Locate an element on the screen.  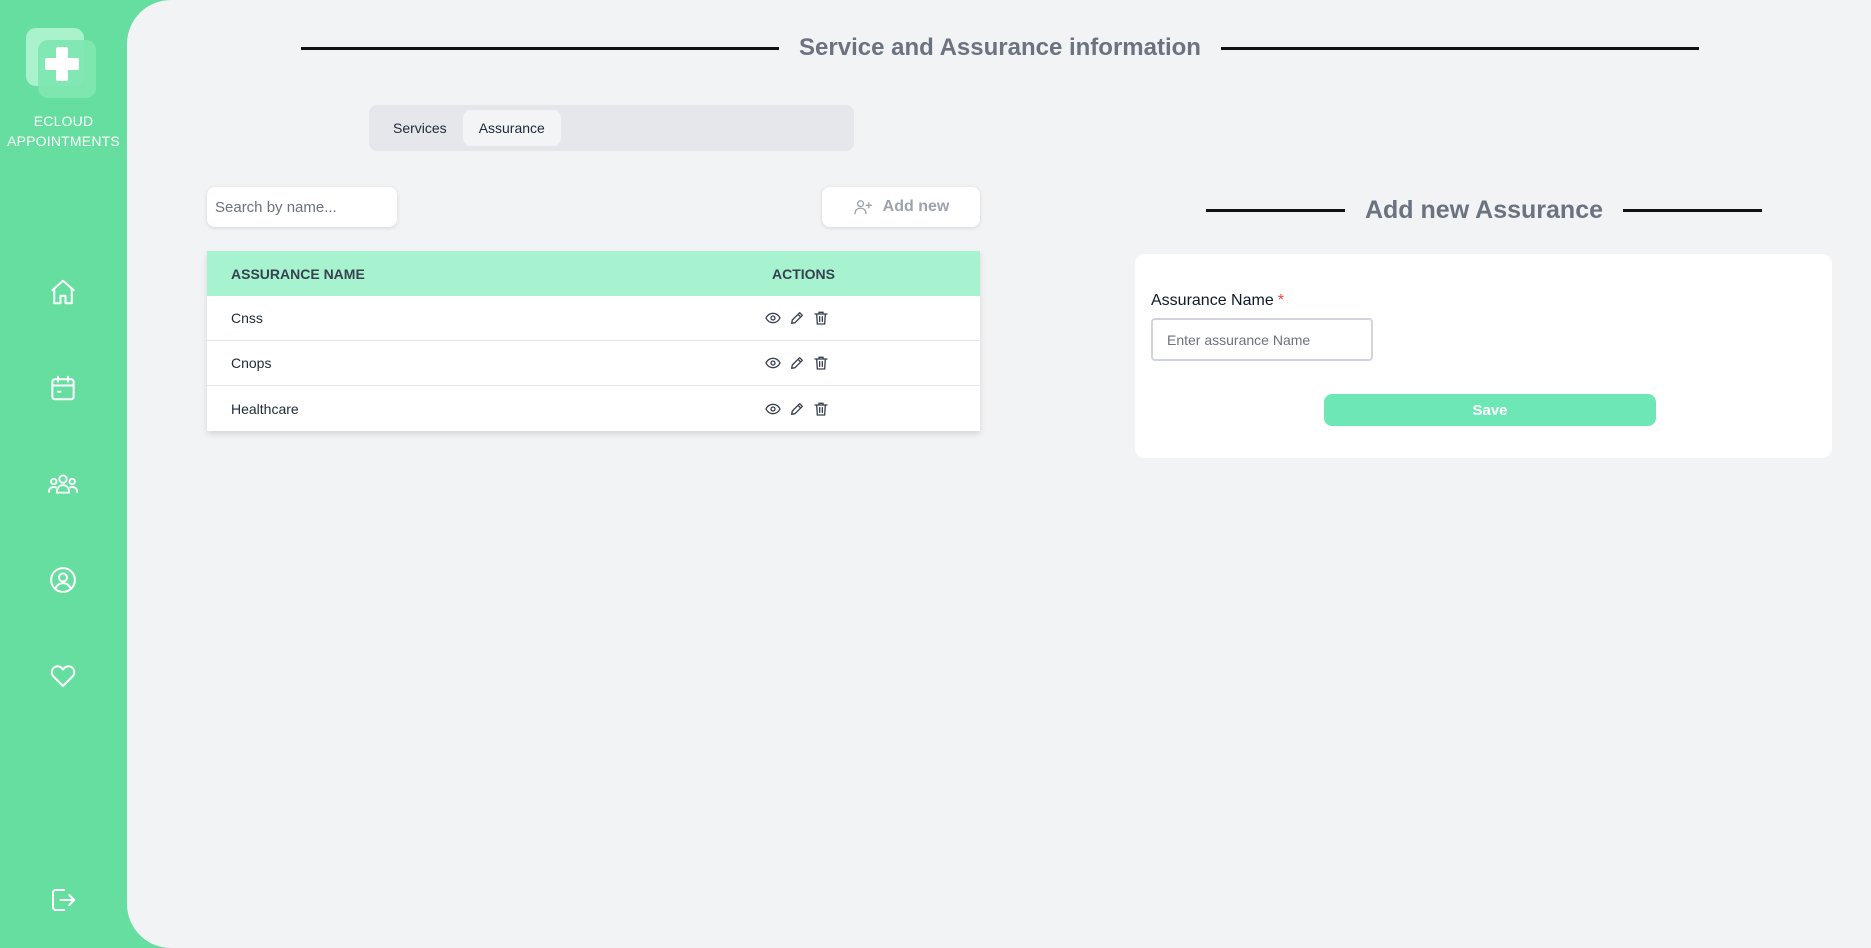
title-divider-left is located at coordinates (540, 48).